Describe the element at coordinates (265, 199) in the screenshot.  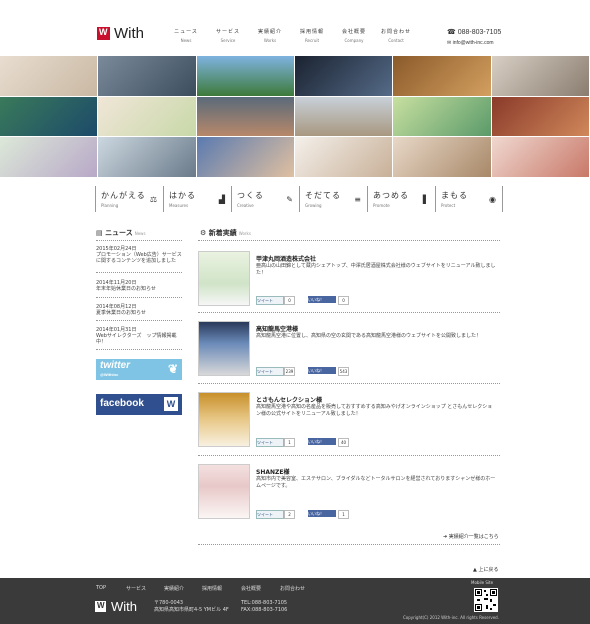
I see `category-creative: つくる Creative ✎` at that location.